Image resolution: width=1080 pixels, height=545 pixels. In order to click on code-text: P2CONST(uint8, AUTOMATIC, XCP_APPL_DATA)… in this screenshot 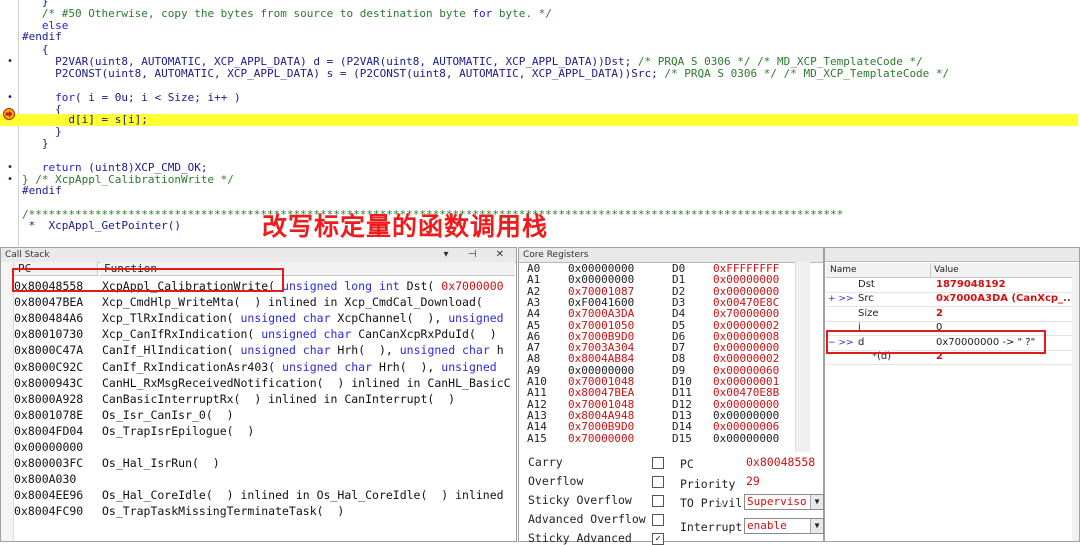, I will do `click(486, 73)`.